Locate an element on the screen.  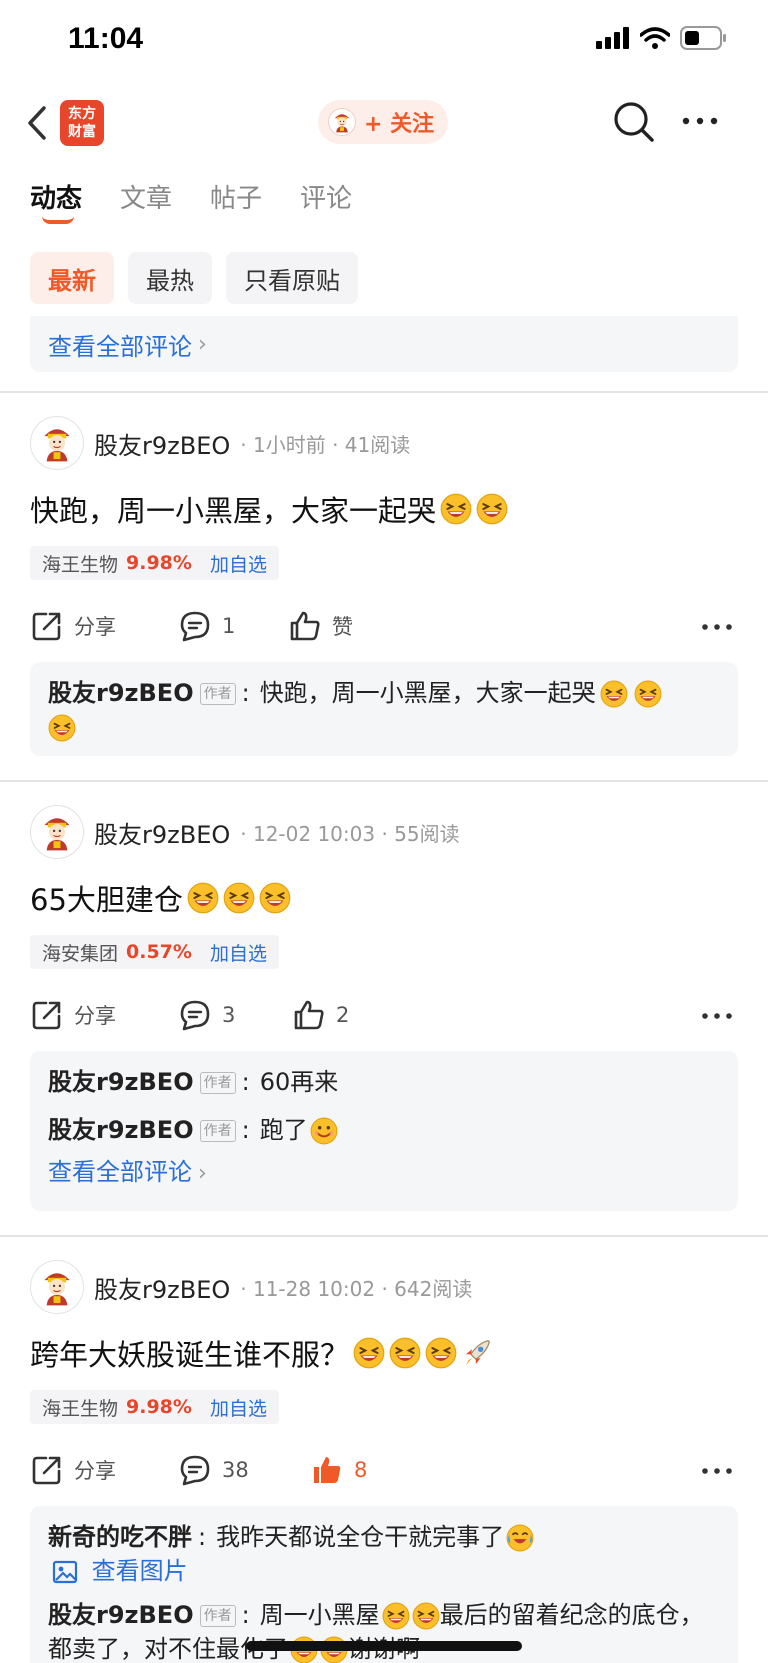
follow-label: + 关注 is located at coordinates (399, 124).